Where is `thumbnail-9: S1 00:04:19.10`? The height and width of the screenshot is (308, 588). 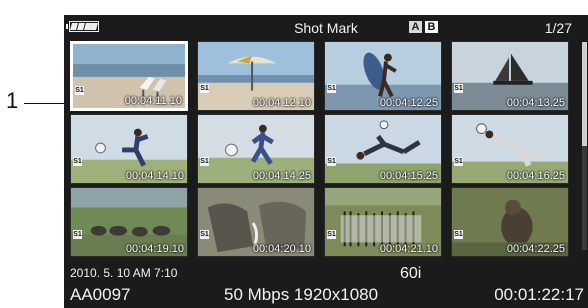
thumbnail-9: S1 00:04:19.10 is located at coordinates (129, 222).